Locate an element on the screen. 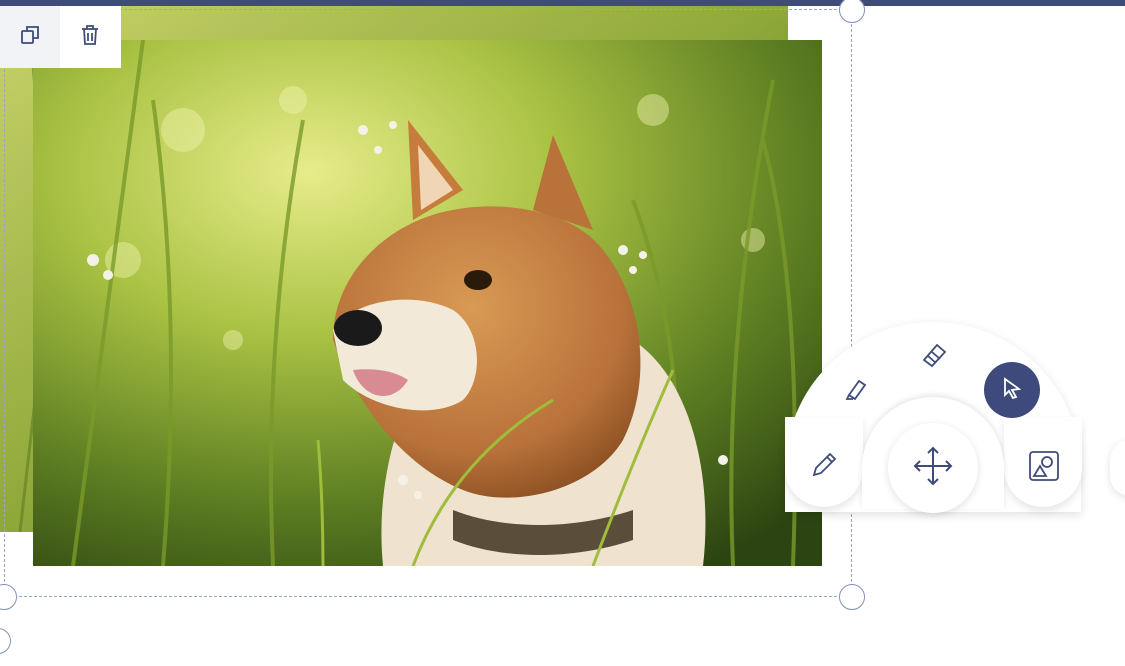 The image size is (1125, 666). eraser-icon is located at coordinates (934, 357).